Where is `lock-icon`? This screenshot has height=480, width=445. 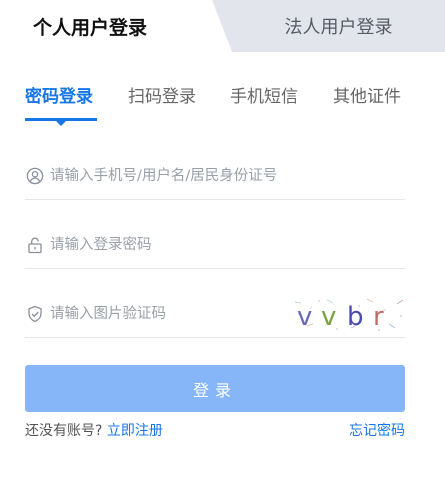
lock-icon is located at coordinates (35, 245).